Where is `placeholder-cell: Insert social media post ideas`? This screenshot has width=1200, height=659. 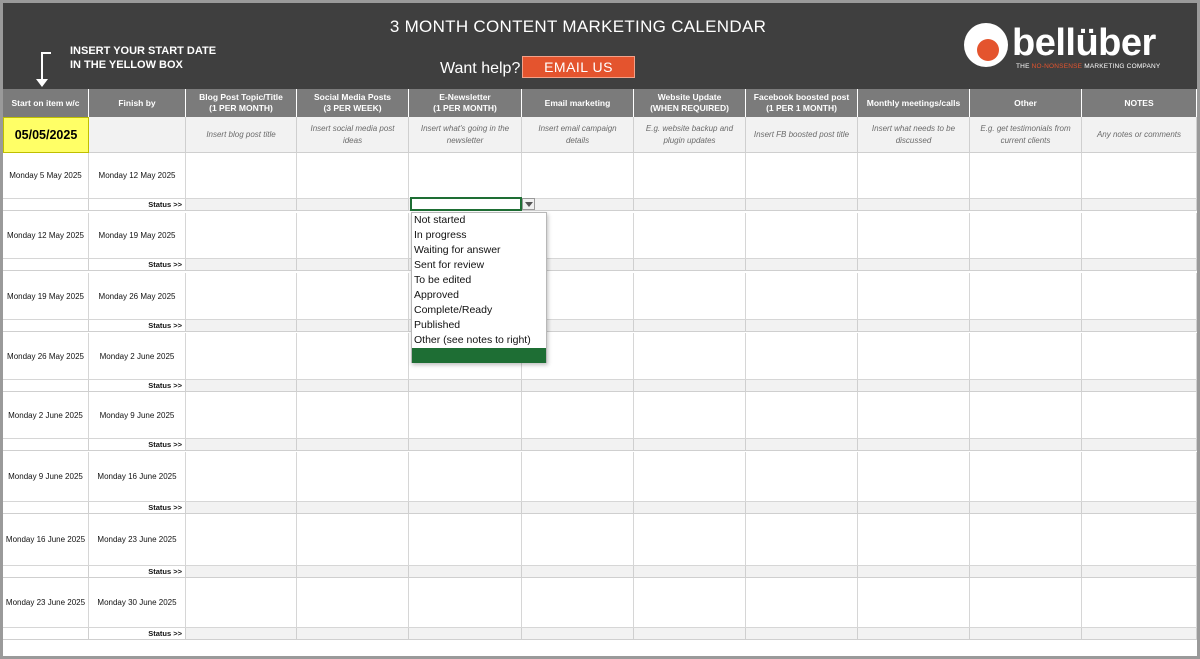 placeholder-cell: Insert social media post ideas is located at coordinates (353, 135).